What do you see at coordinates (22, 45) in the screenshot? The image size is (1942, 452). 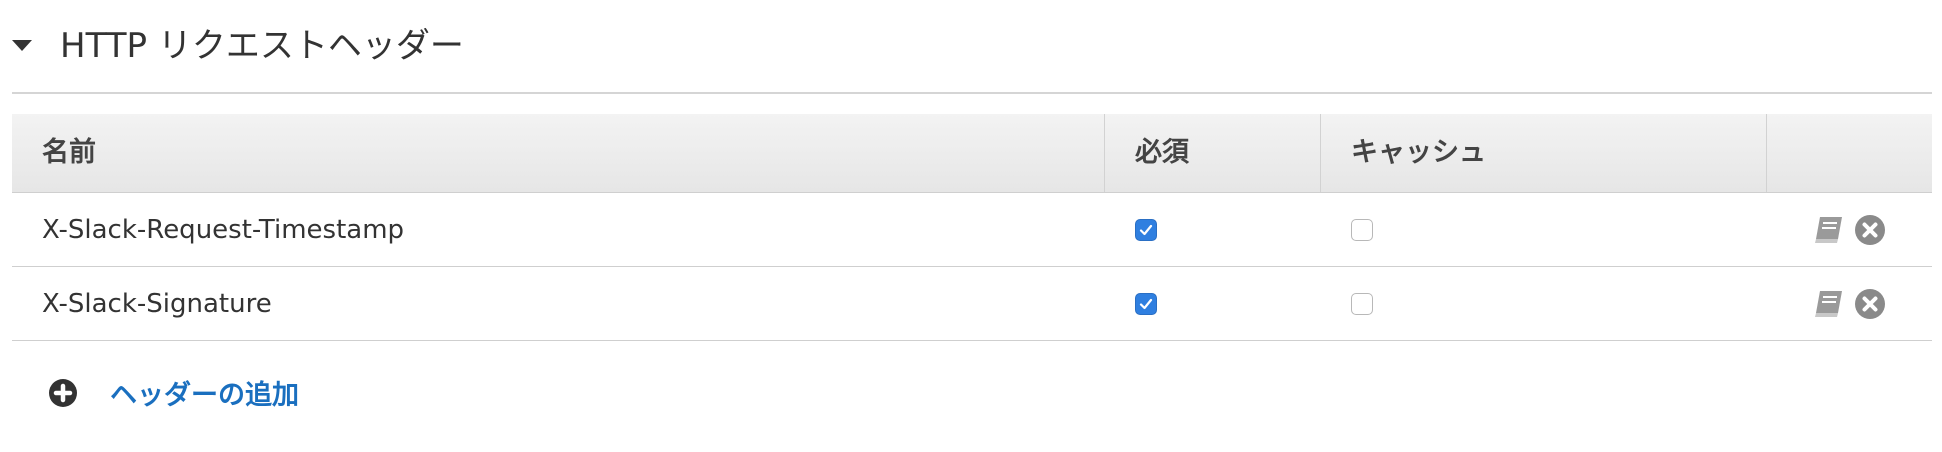 I see `caret-down-icon` at bounding box center [22, 45].